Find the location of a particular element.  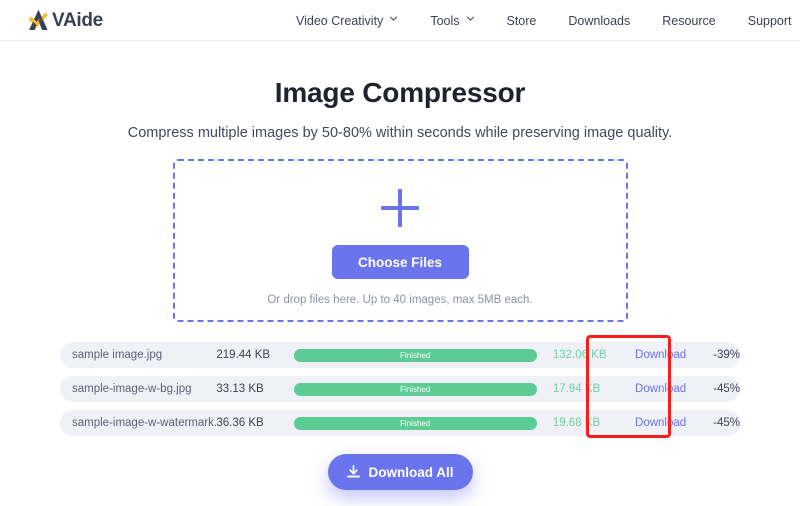

nav-item-store: Store is located at coordinates (522, 20).